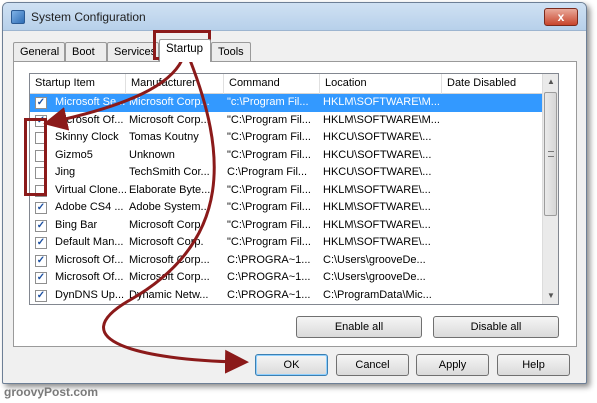 Image resolution: width=597 pixels, height=403 pixels. I want to click on cancel-button: Cancel, so click(372, 365).